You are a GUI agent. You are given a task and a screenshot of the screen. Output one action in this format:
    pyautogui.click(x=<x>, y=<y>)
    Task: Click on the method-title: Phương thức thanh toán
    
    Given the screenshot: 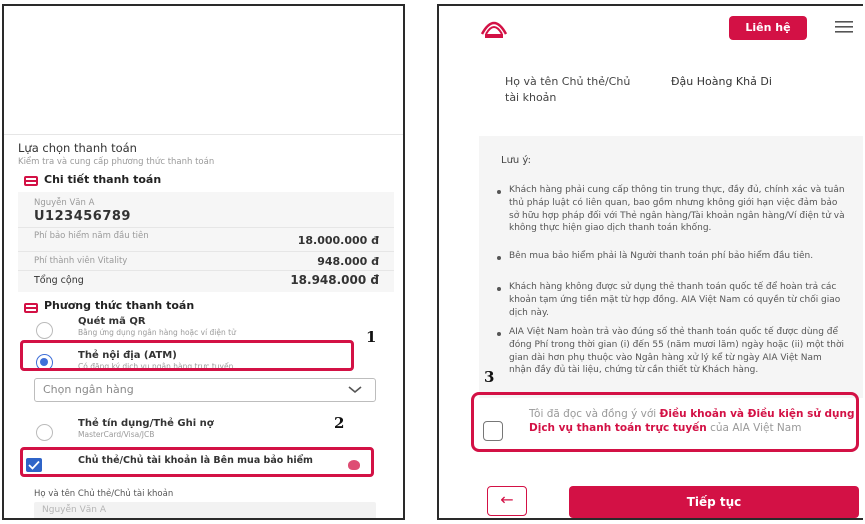 What is the action you would take?
    pyautogui.click(x=119, y=305)
    